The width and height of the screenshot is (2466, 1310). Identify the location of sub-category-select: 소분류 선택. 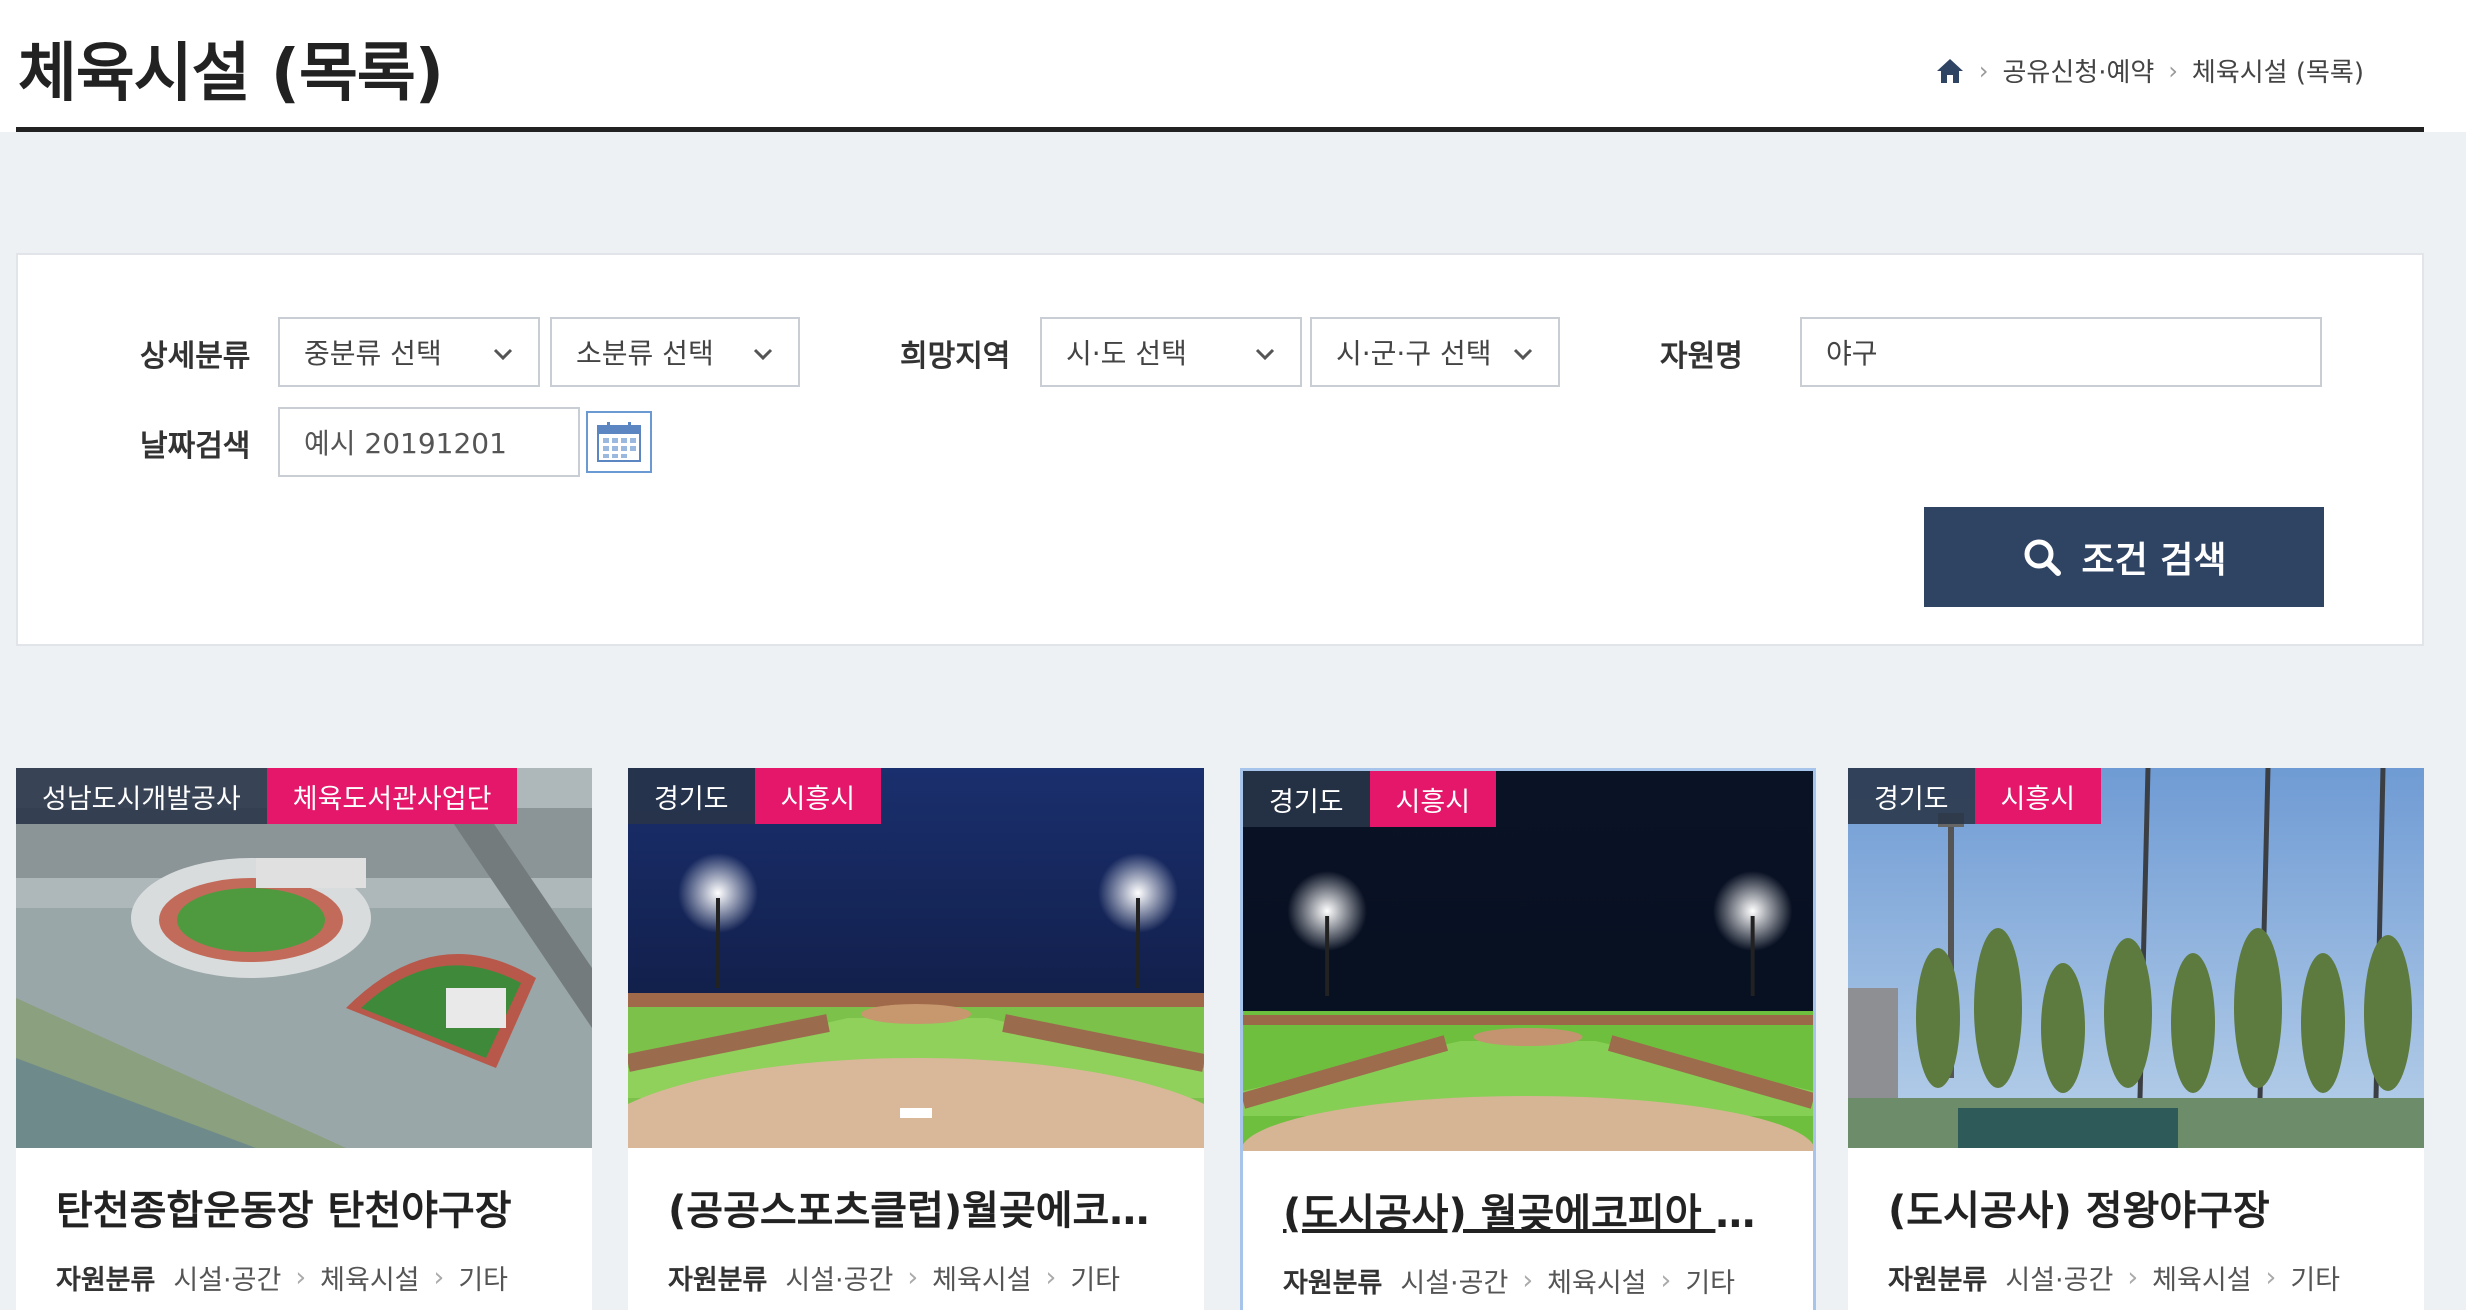
(675, 352).